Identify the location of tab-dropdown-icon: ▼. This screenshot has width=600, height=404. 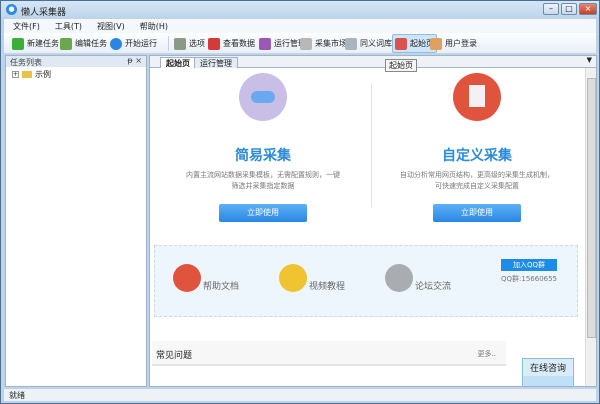
(589, 60).